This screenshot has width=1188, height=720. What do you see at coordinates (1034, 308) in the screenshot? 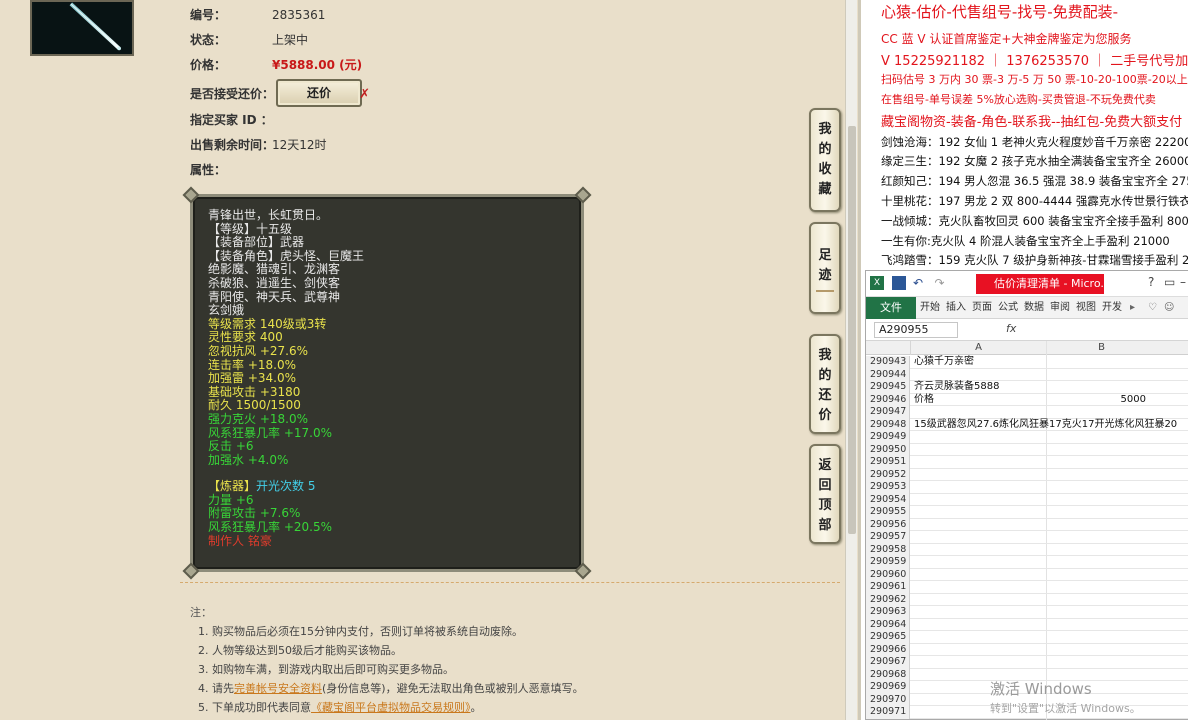
I see `ribbon-tab: 数据` at bounding box center [1034, 308].